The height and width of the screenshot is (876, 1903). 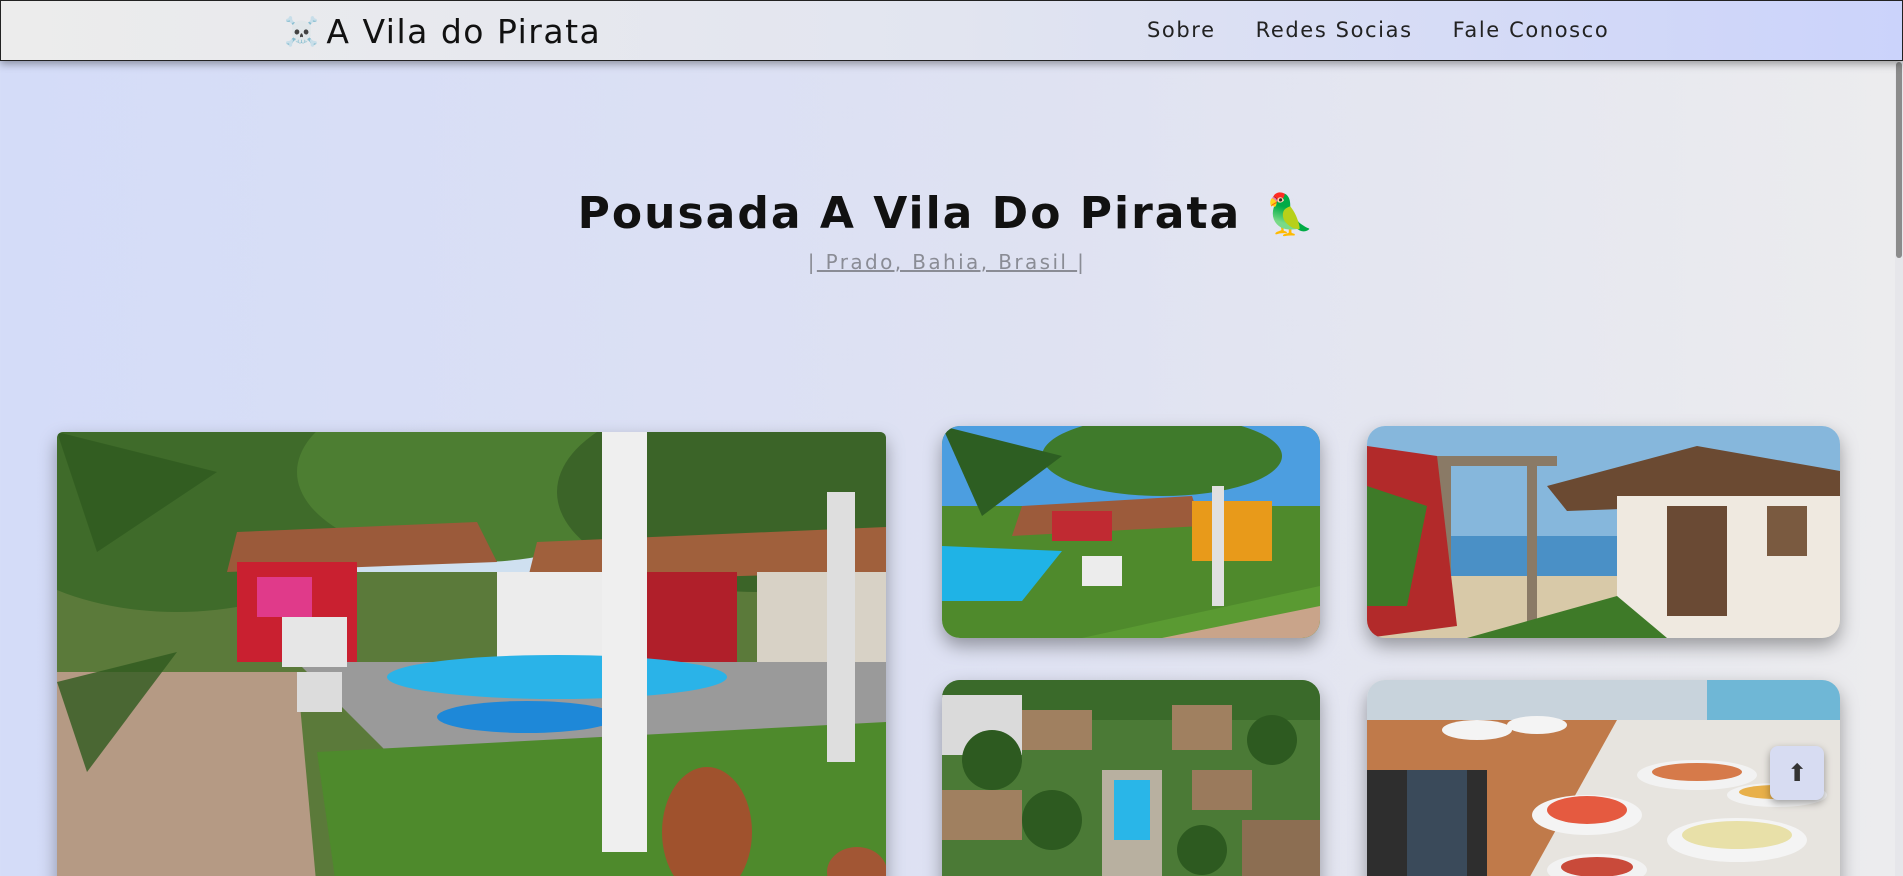 What do you see at coordinates (1334, 30) in the screenshot?
I see `nav-link-redes-socias: Redes Socias` at bounding box center [1334, 30].